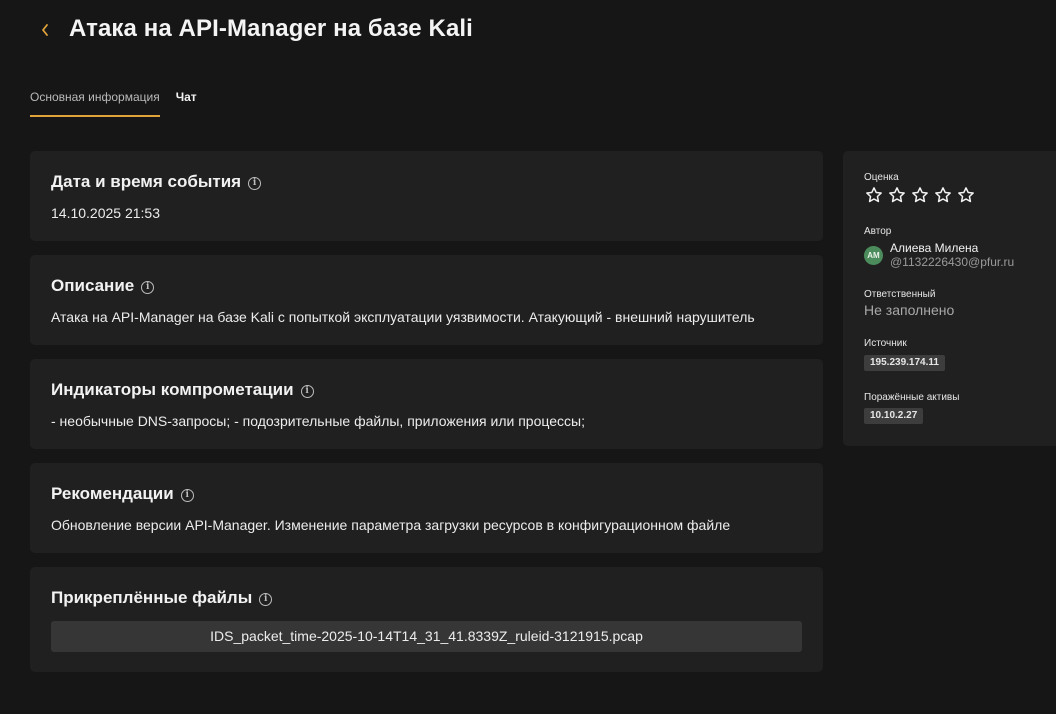 The image size is (1056, 714). What do you see at coordinates (934, 248) in the screenshot?
I see `author-name: Алиева Милена` at bounding box center [934, 248].